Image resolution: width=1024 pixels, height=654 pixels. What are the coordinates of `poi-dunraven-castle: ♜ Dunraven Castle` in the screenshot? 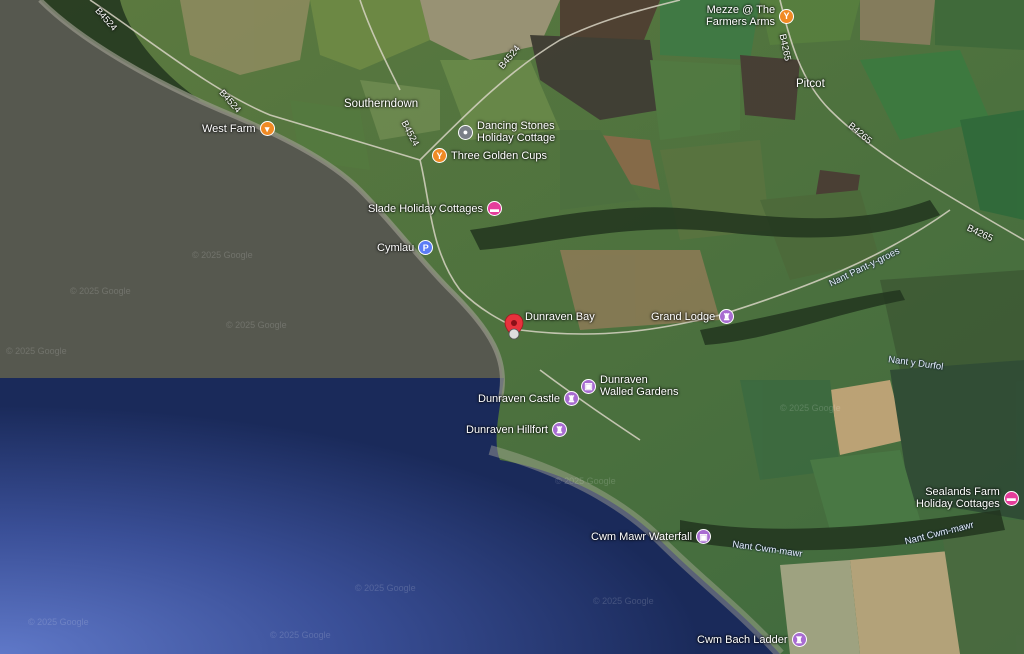 It's located at (528, 398).